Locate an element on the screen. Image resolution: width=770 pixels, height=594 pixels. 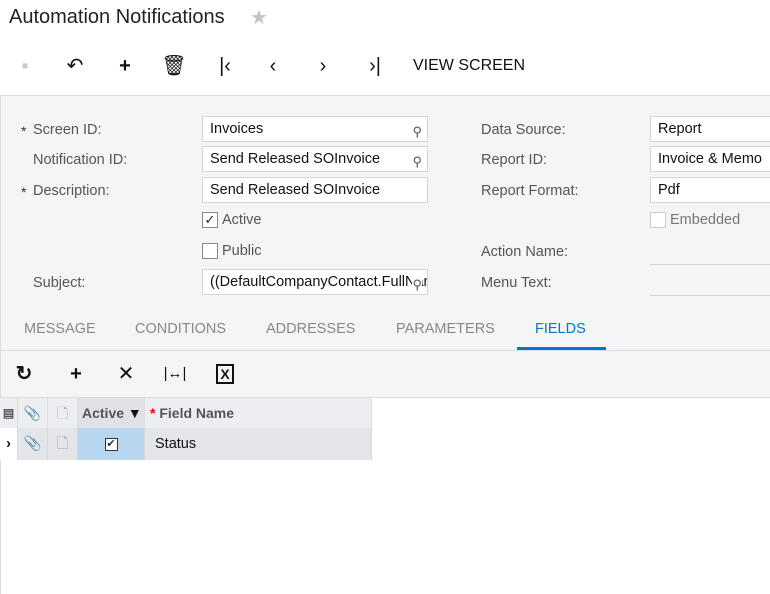
refresh-icon: ↻ is located at coordinates (24, 374).